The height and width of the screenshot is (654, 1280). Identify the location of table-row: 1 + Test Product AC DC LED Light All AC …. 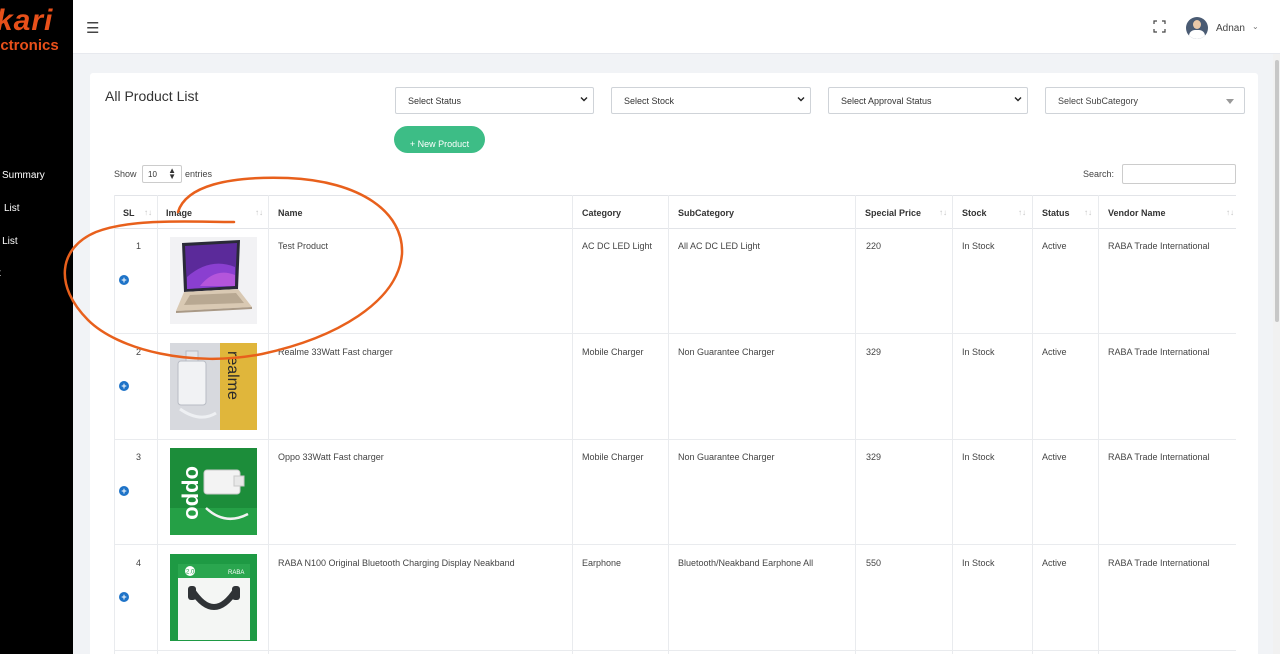
(675, 281).